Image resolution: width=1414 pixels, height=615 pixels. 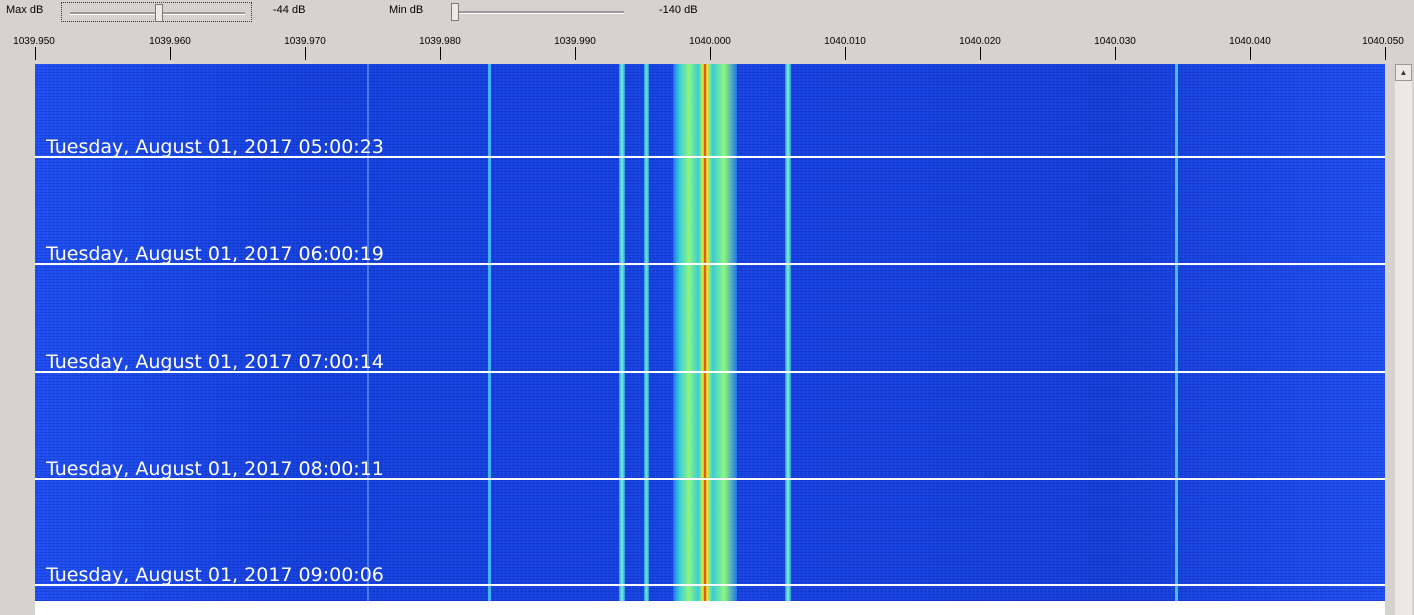 What do you see at coordinates (305, 41) in the screenshot?
I see `frequency-tick-label: 1039.970` at bounding box center [305, 41].